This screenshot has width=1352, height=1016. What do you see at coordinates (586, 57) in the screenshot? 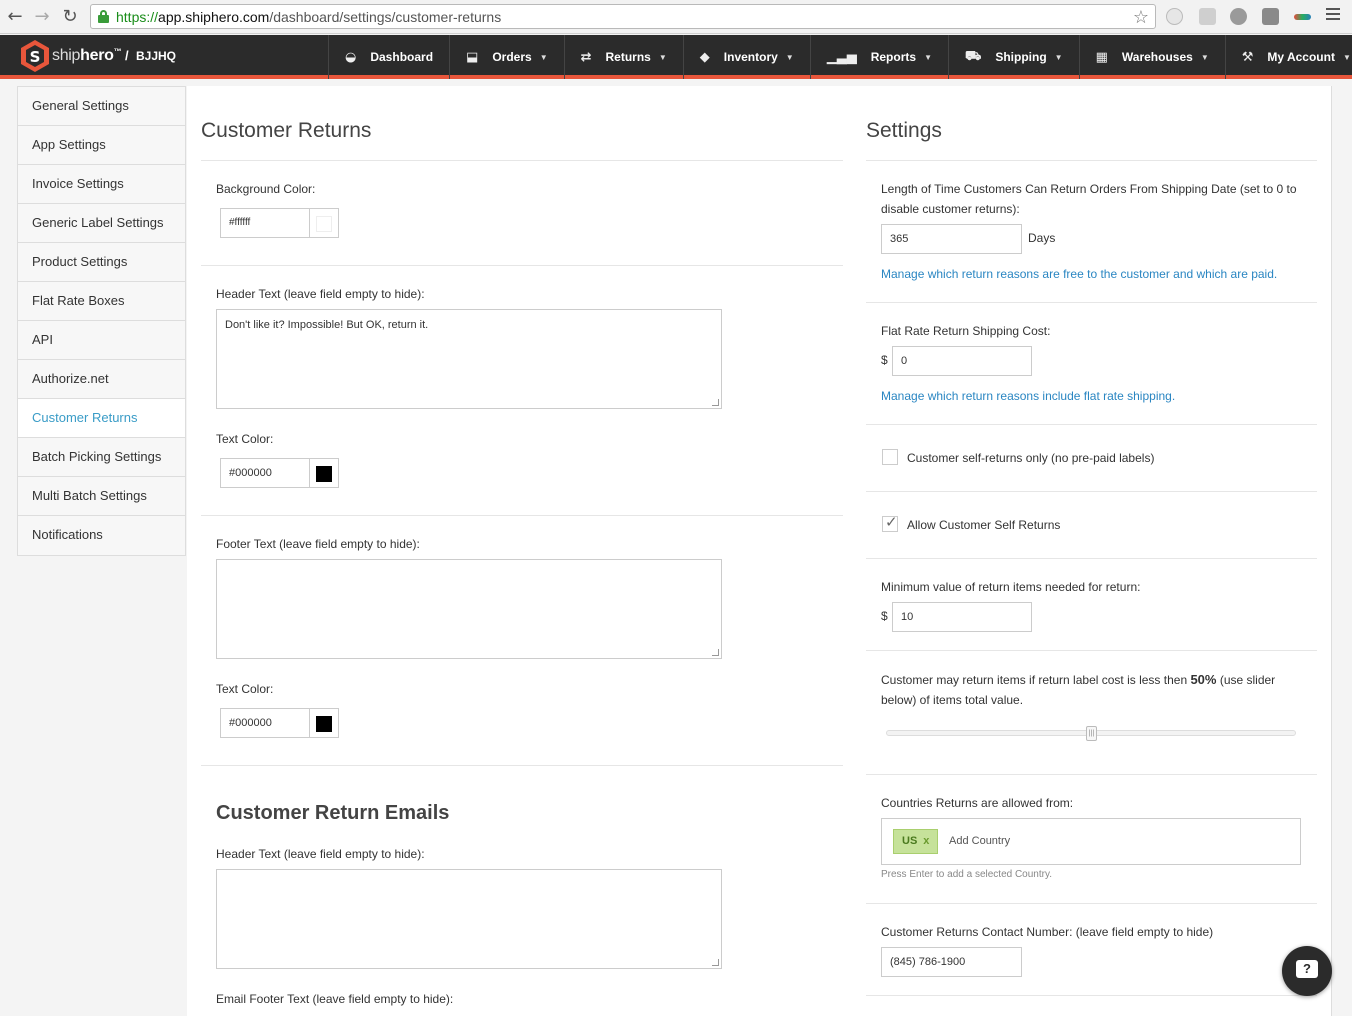
I see `exchange-icon: ⇄` at bounding box center [586, 57].